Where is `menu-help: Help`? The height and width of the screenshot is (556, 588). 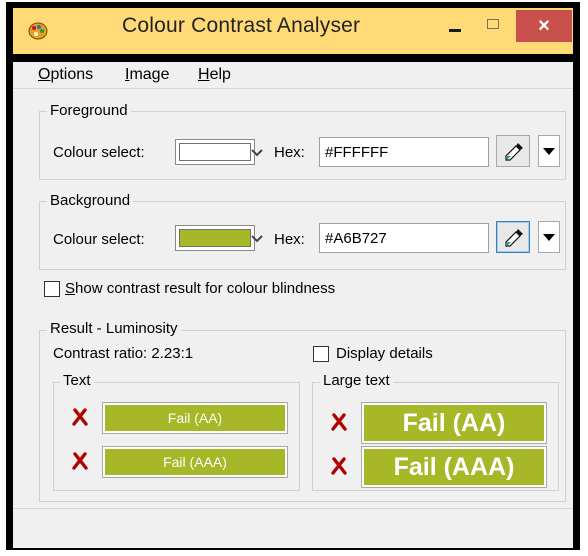
menu-help: Help is located at coordinates (214, 75).